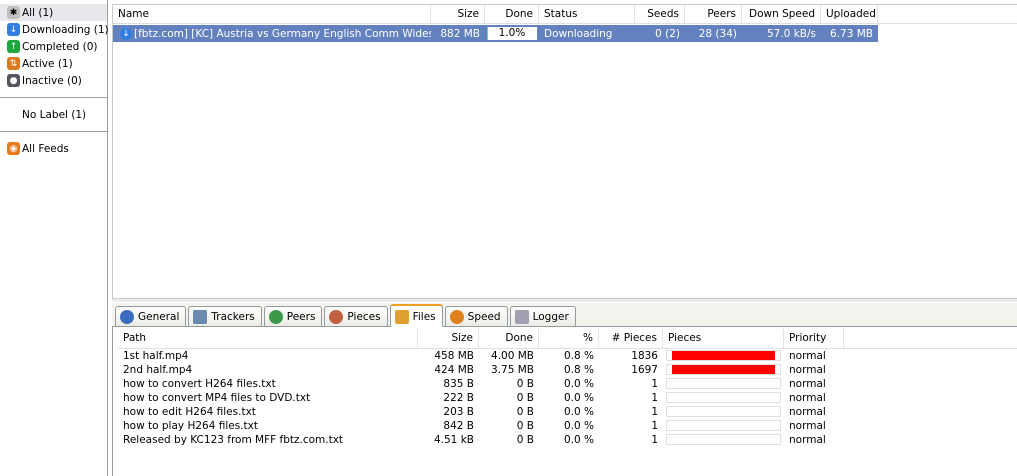 The width and height of the screenshot is (1017, 476). Describe the element at coordinates (336, 316) in the screenshot. I see `pieces-icon` at that location.